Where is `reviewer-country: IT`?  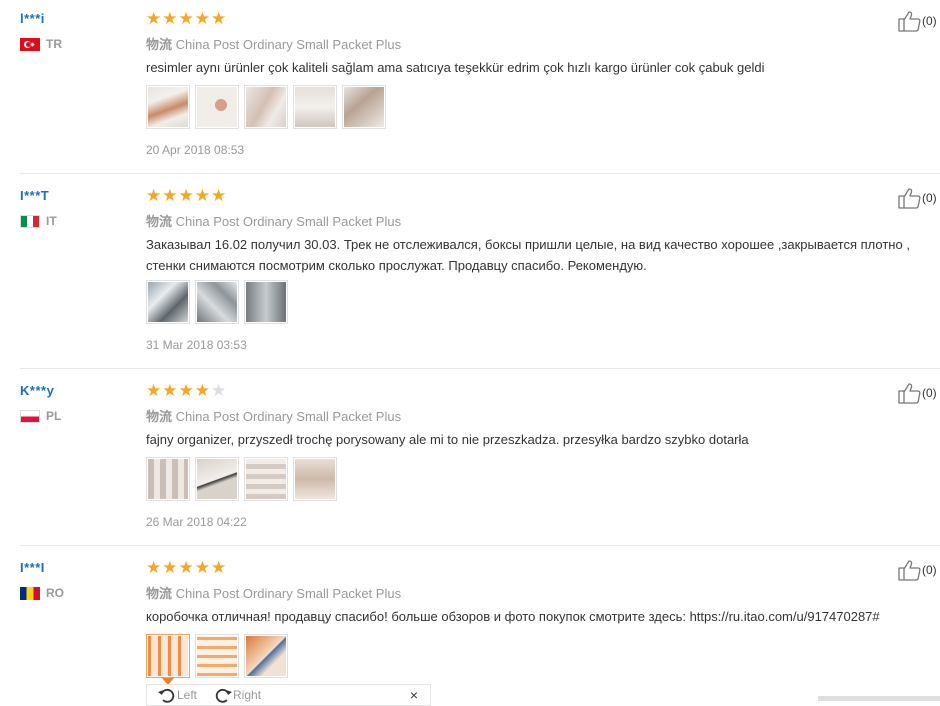
reviewer-country: IT is located at coordinates (38, 221).